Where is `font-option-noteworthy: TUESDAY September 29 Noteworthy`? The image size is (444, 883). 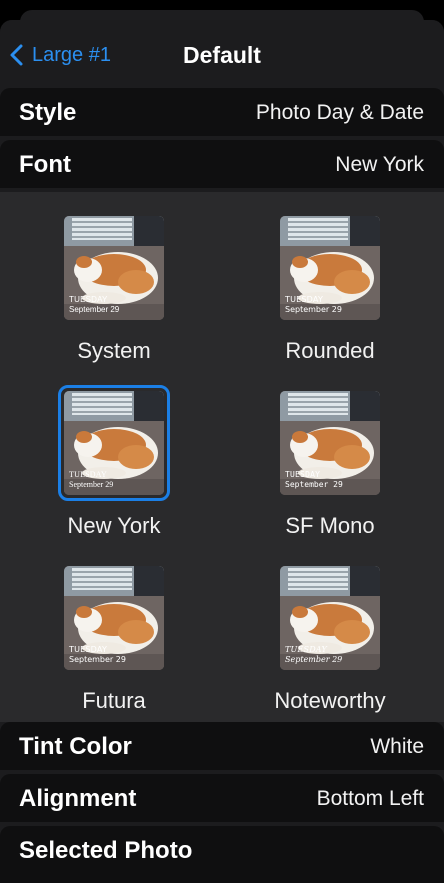 font-option-noteworthy: TUESDAY September 29 Noteworthy is located at coordinates (330, 629).